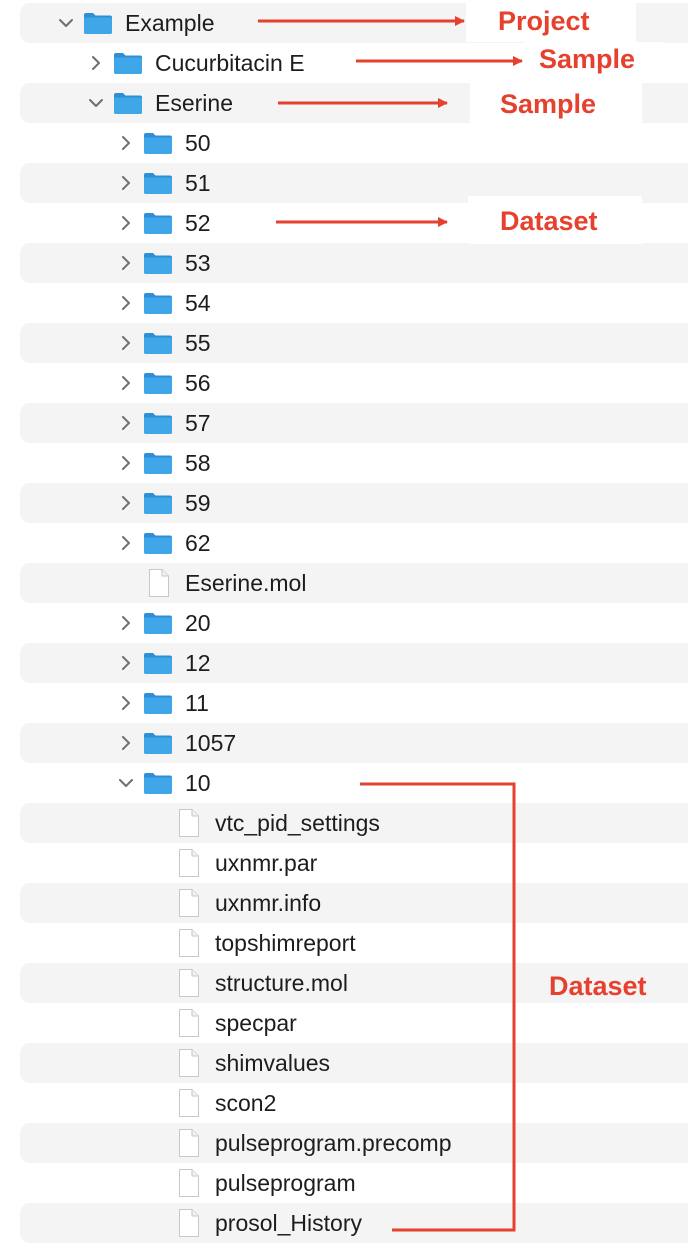  I want to click on file-name: vtc_pid_settings, so click(297, 823).